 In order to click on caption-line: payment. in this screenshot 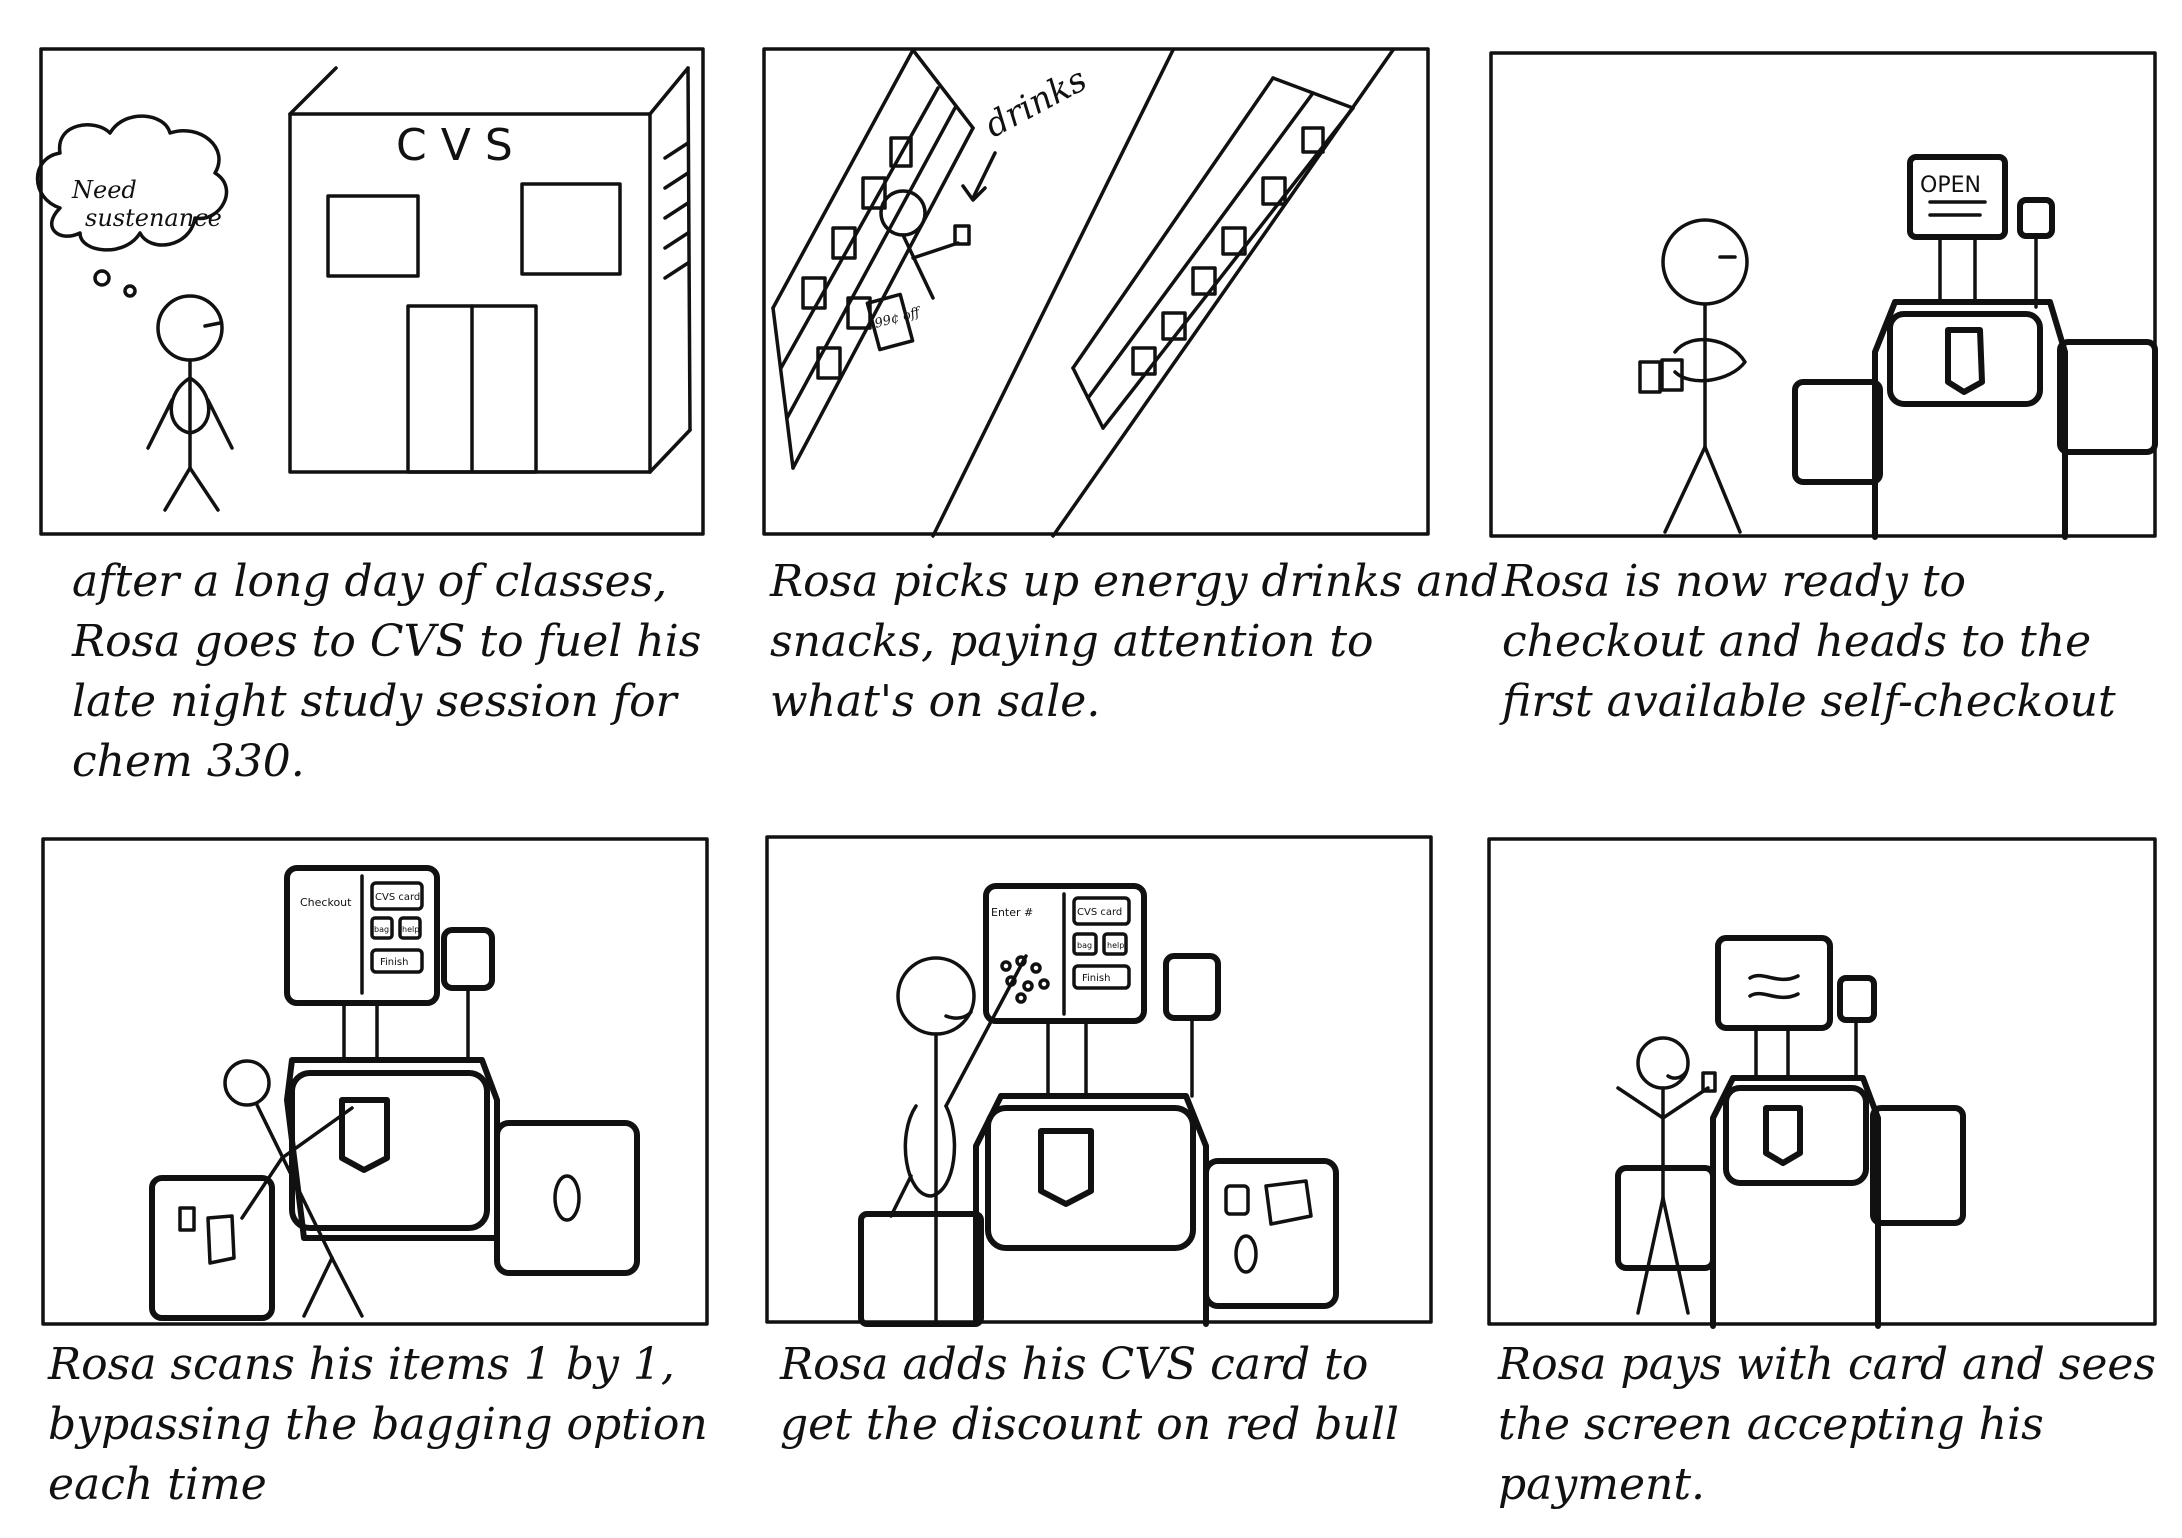, I will do `click(1602, 1484)`.